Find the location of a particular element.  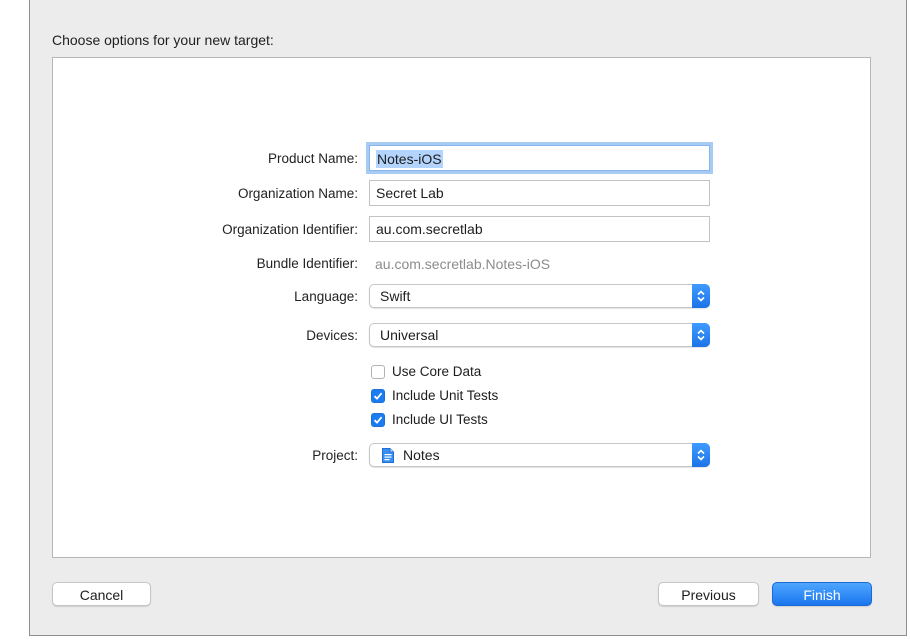

devices-selected: Universal is located at coordinates (409, 335).